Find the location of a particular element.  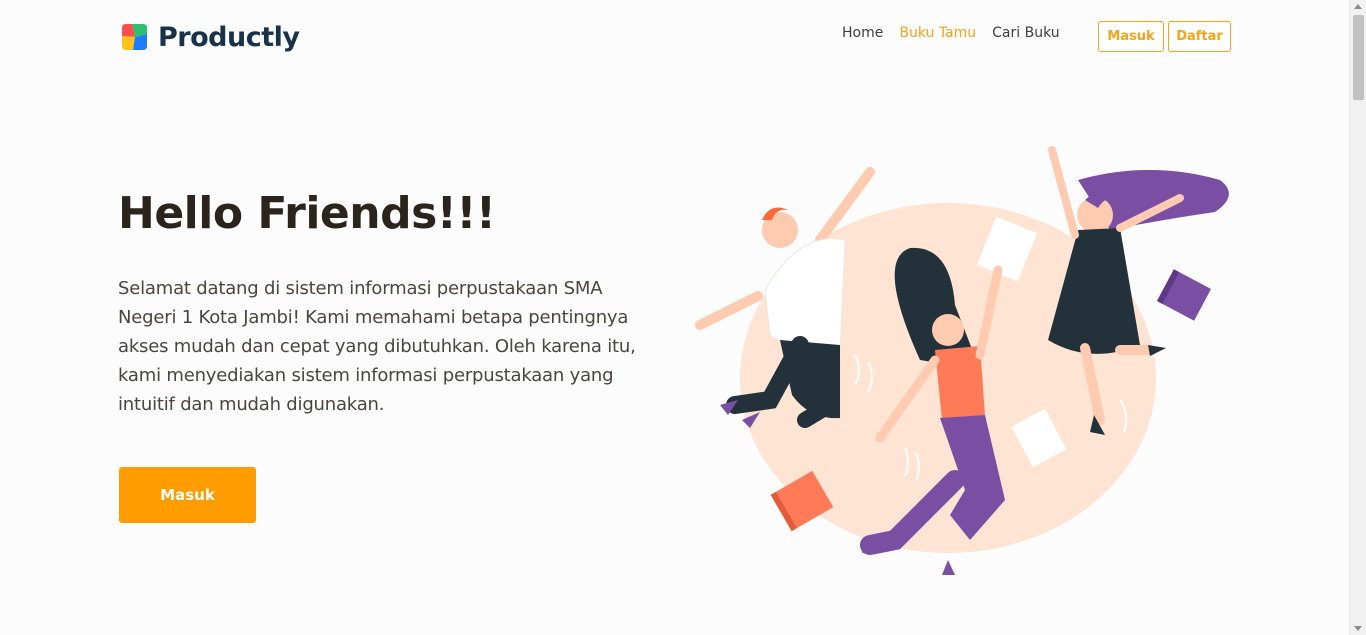

brand-link: Productly is located at coordinates (209, 37).